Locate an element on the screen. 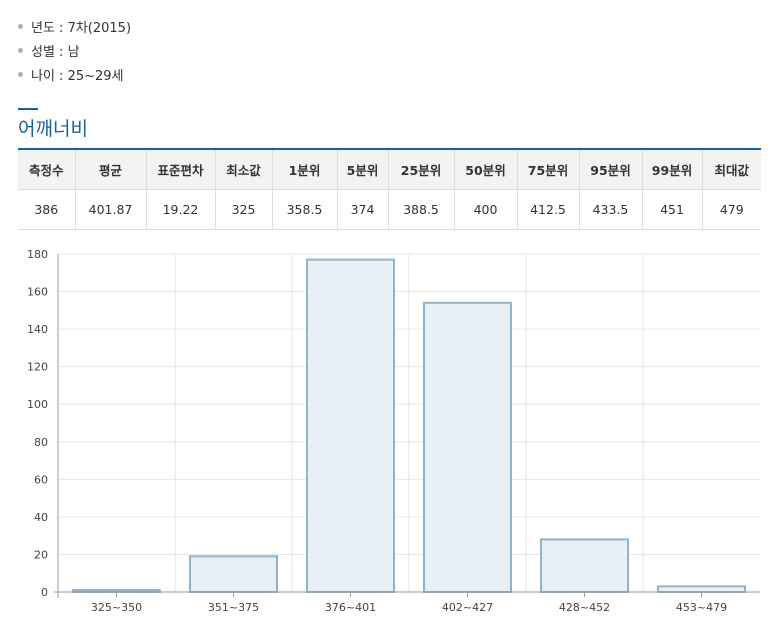 The image size is (779, 637). stats-value-cell: 401.87 is located at coordinates (111, 209).